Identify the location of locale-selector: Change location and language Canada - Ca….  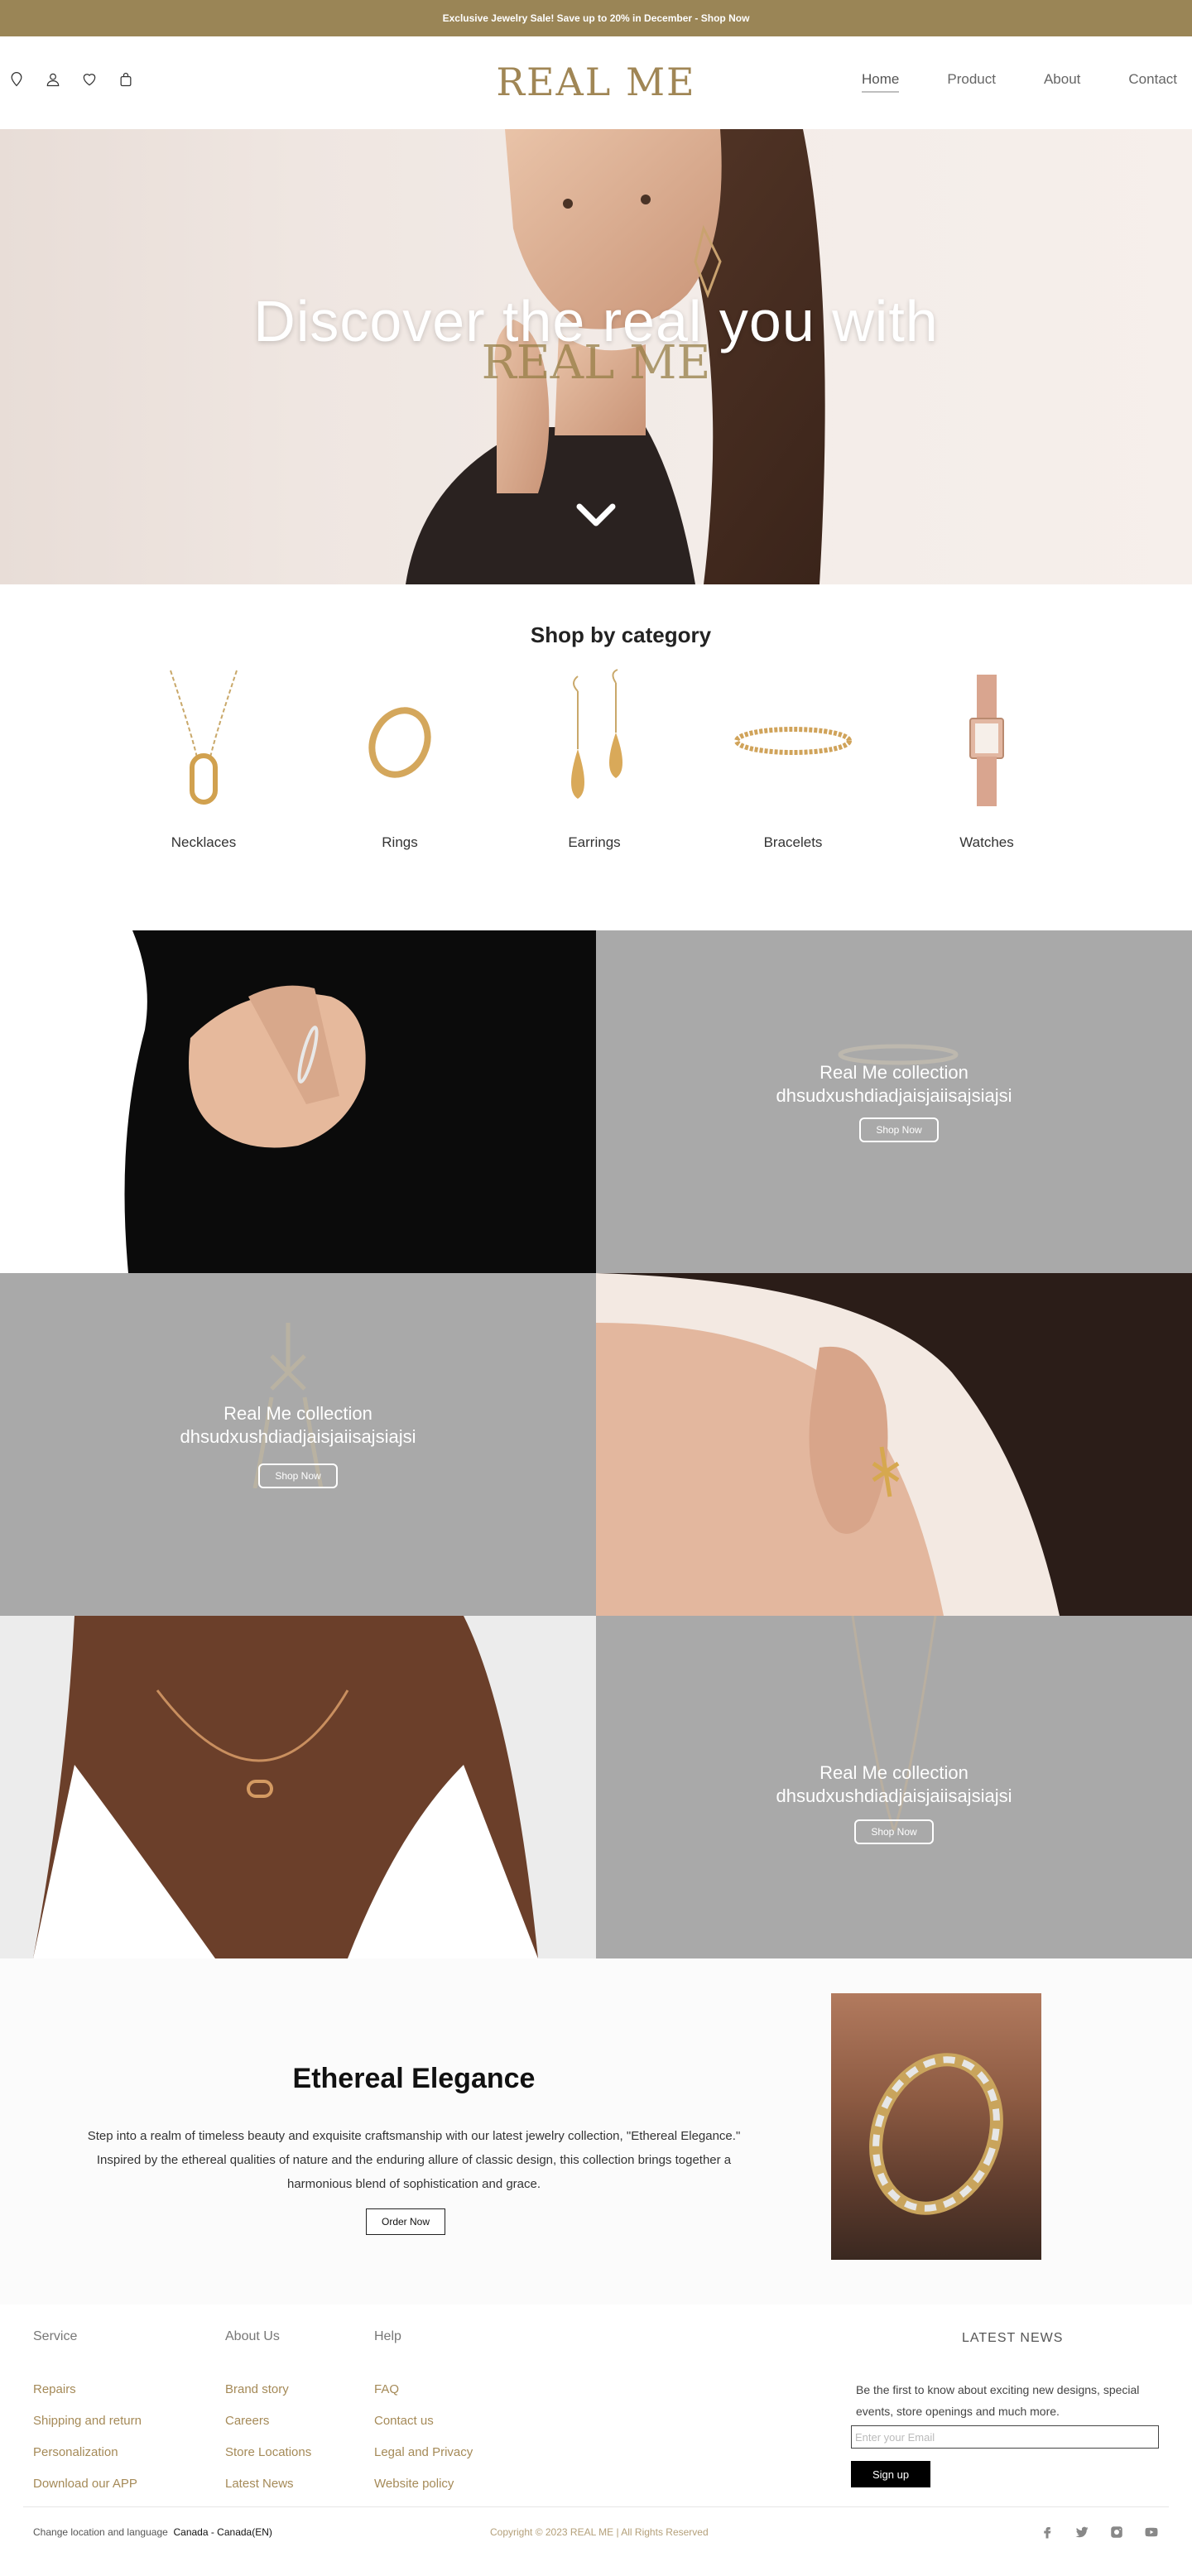
(152, 2532).